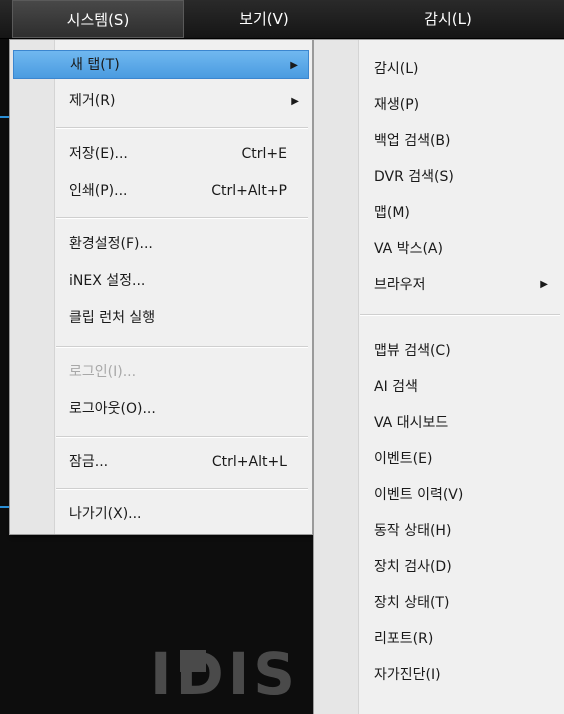 The height and width of the screenshot is (714, 564). What do you see at coordinates (439, 639) in the screenshot?
I see `submenu-item-report: 리포트(R)` at bounding box center [439, 639].